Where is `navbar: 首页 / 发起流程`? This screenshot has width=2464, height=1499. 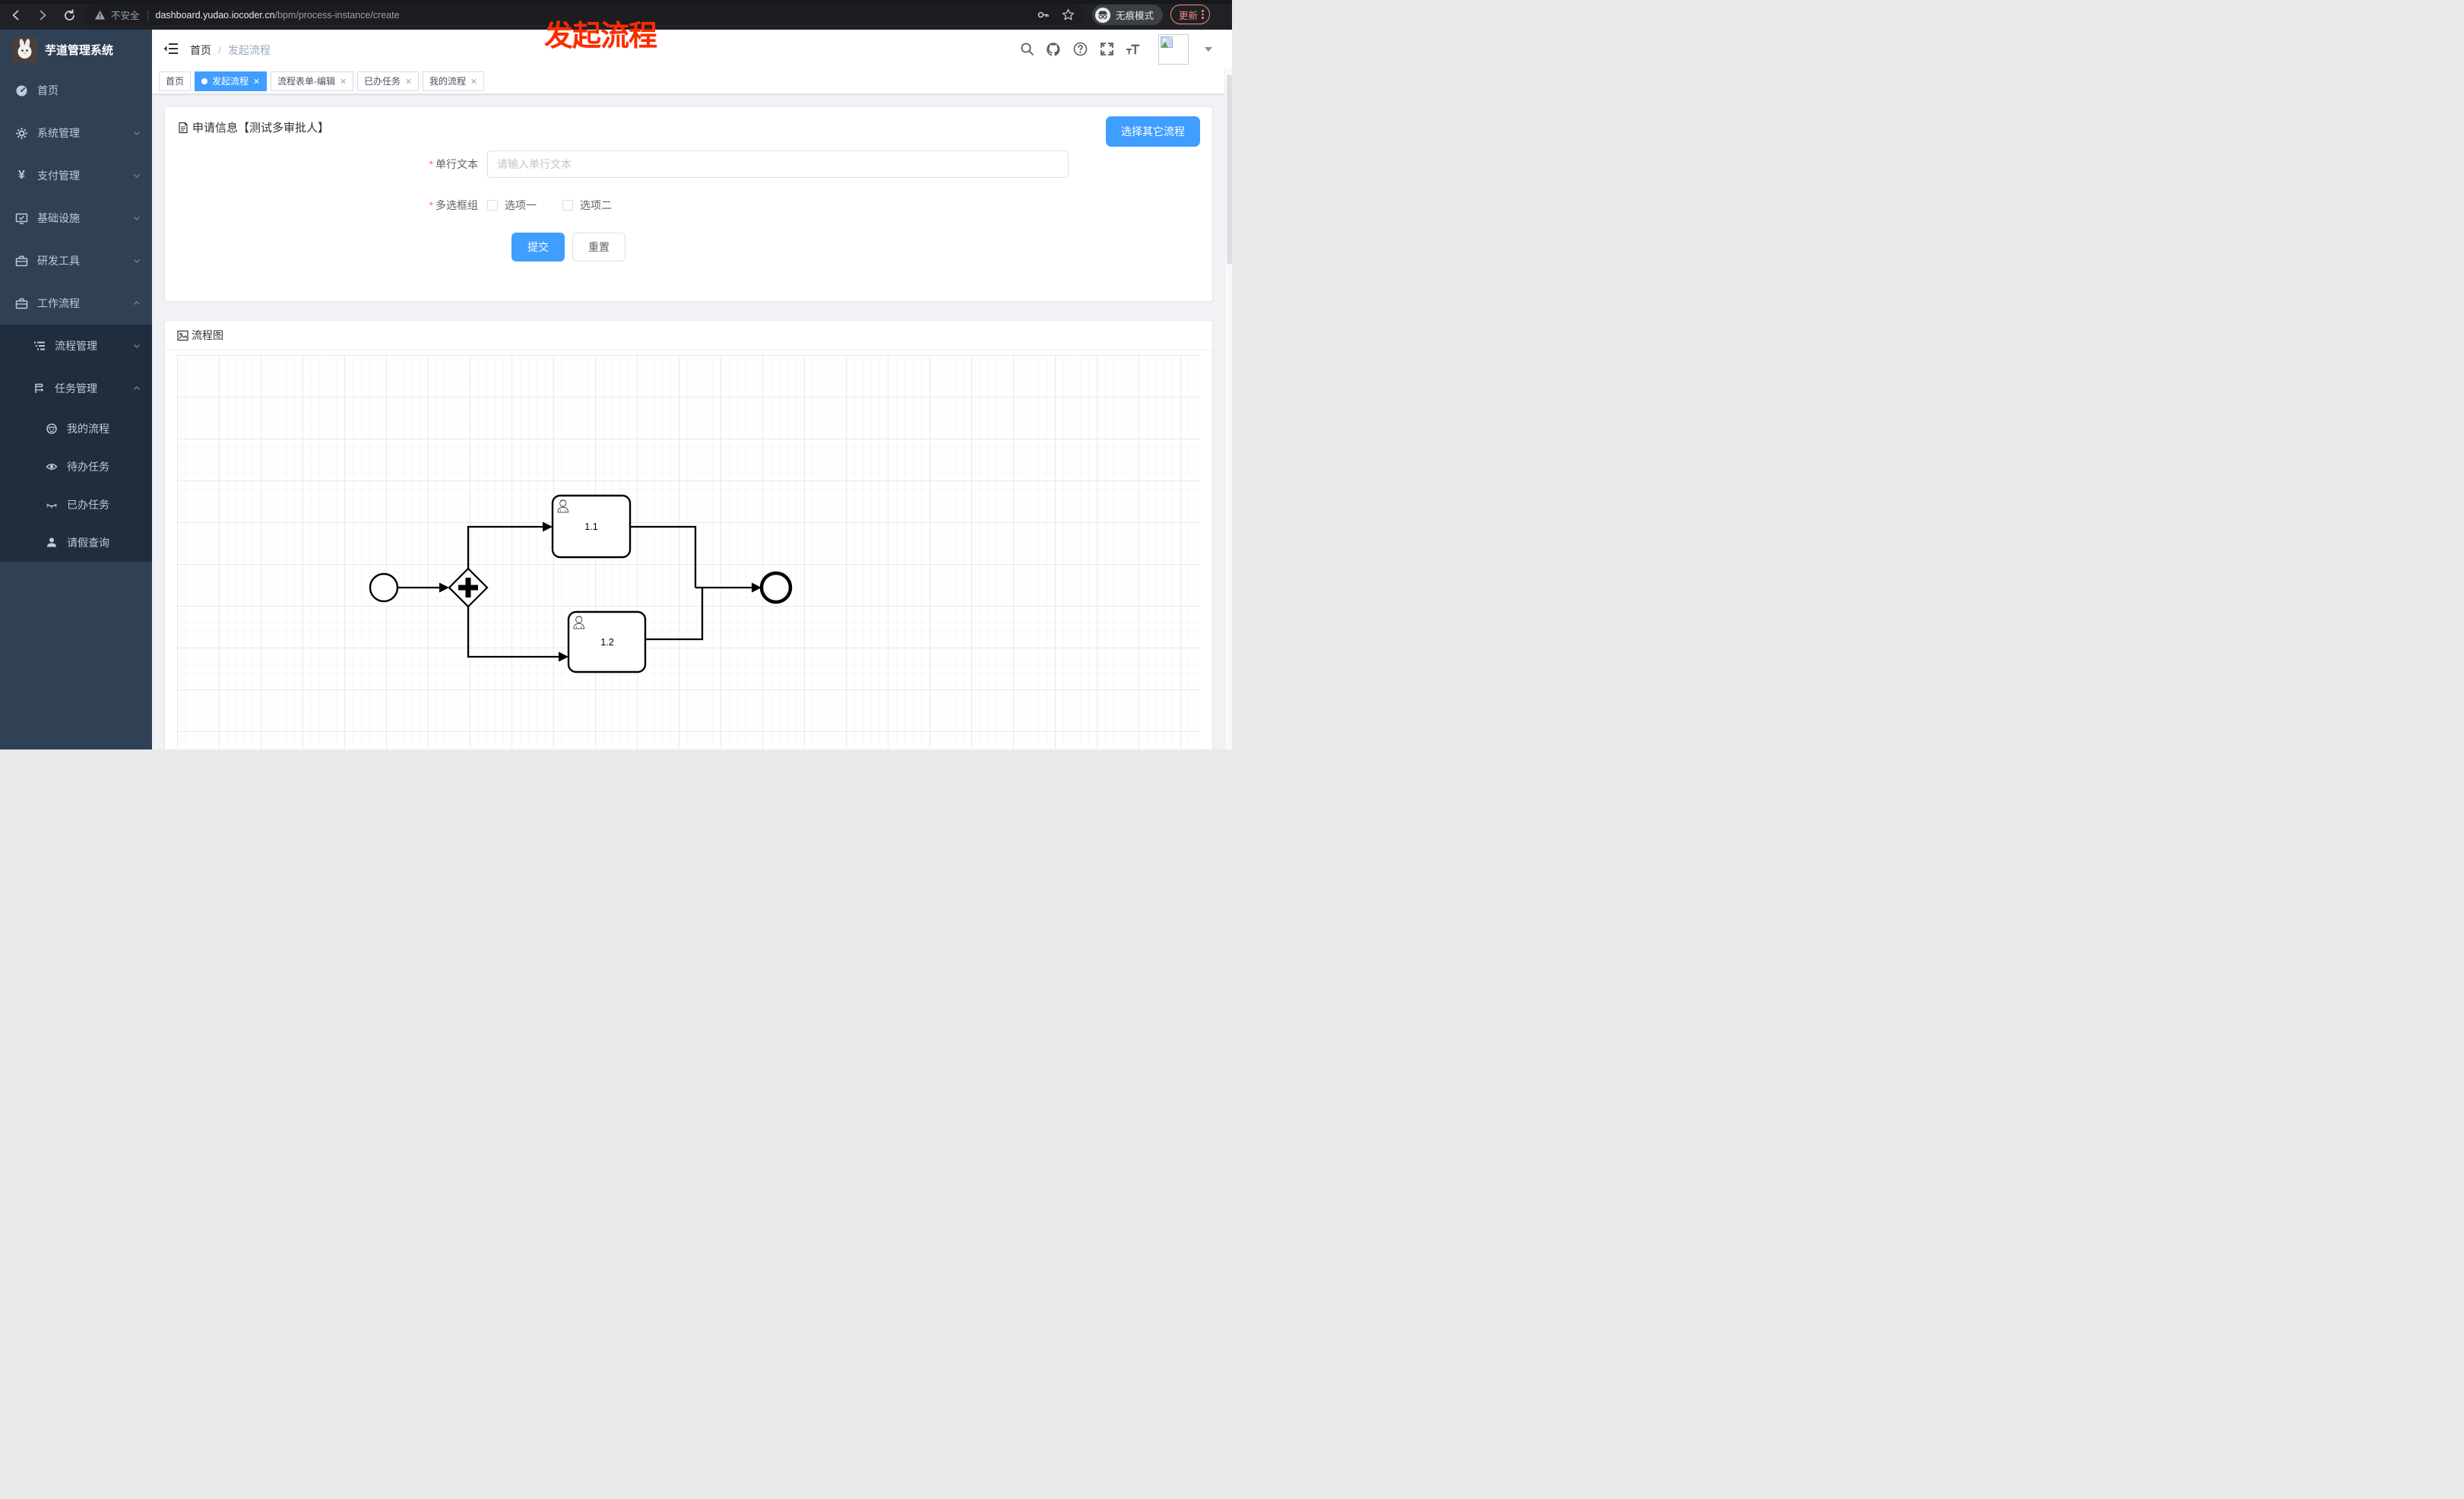 navbar: 首页 / 发起流程 is located at coordinates (692, 49).